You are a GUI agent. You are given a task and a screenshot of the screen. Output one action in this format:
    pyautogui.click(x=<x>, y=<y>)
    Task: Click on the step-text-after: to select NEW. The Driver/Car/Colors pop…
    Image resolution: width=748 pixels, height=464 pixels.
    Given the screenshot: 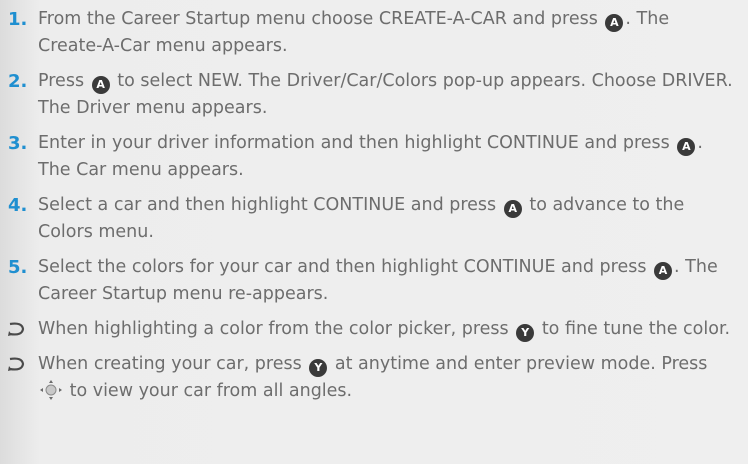 What is the action you would take?
    pyautogui.click(x=385, y=94)
    